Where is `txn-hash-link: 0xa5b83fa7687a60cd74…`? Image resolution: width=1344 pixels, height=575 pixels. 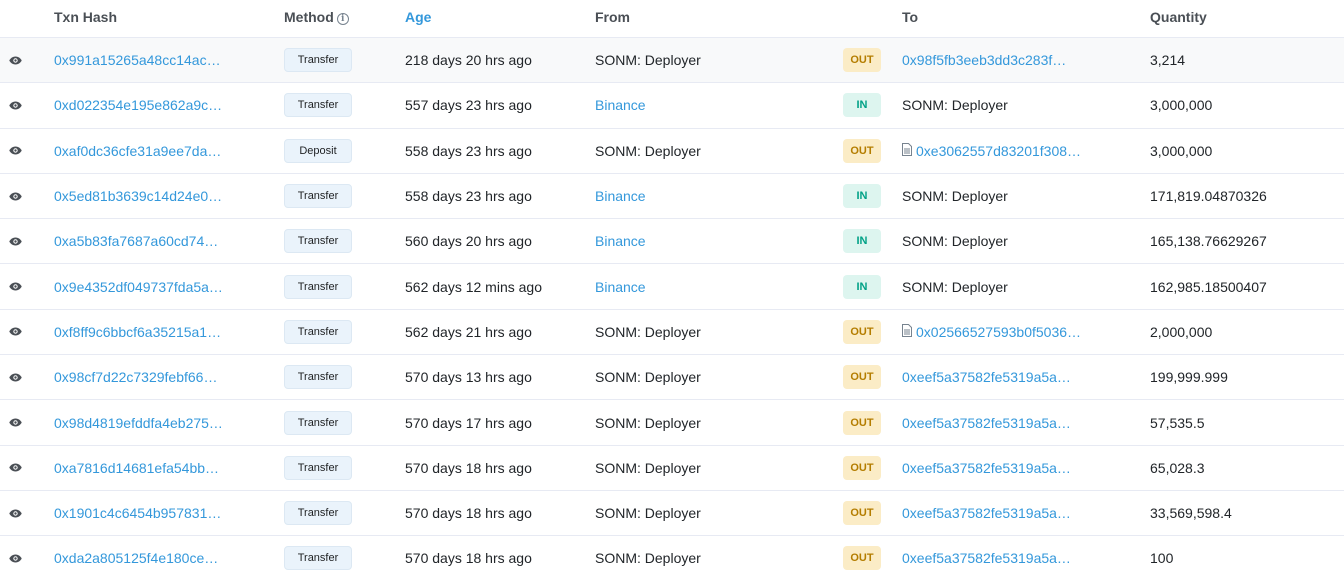
txn-hash-link: 0xa5b83fa7687a60cd74… is located at coordinates (136, 241).